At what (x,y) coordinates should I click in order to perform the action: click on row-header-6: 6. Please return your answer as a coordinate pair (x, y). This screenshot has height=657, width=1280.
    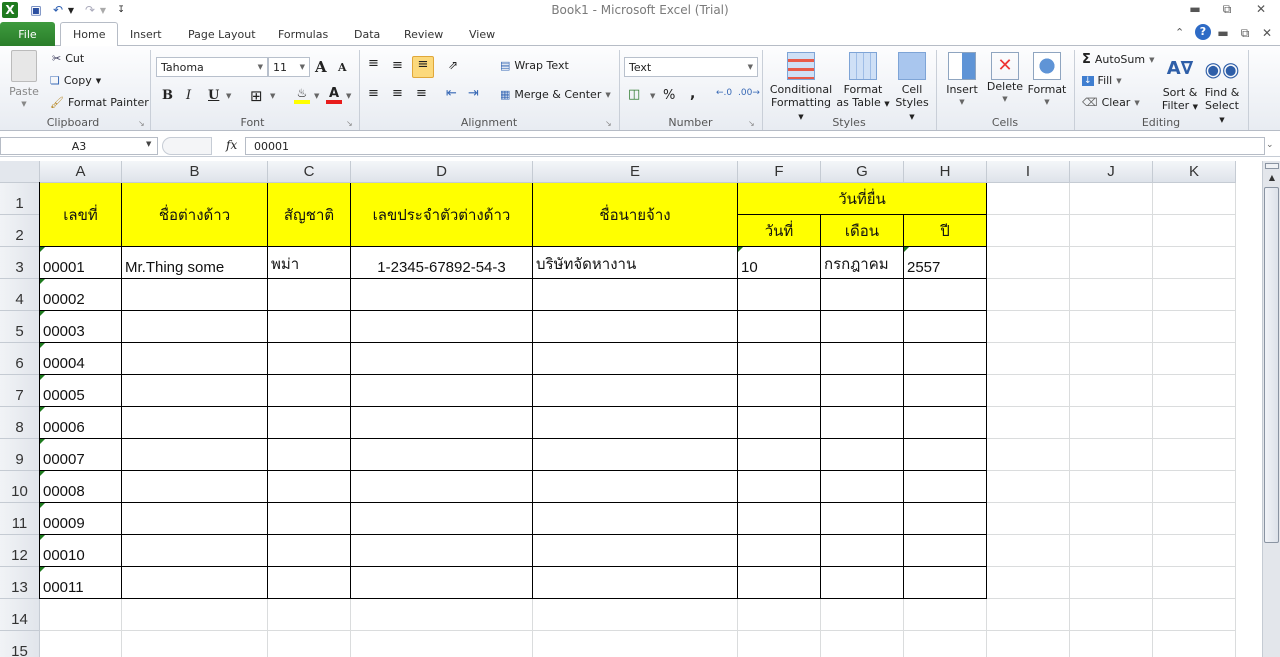
    Looking at the image, I should click on (20, 359).